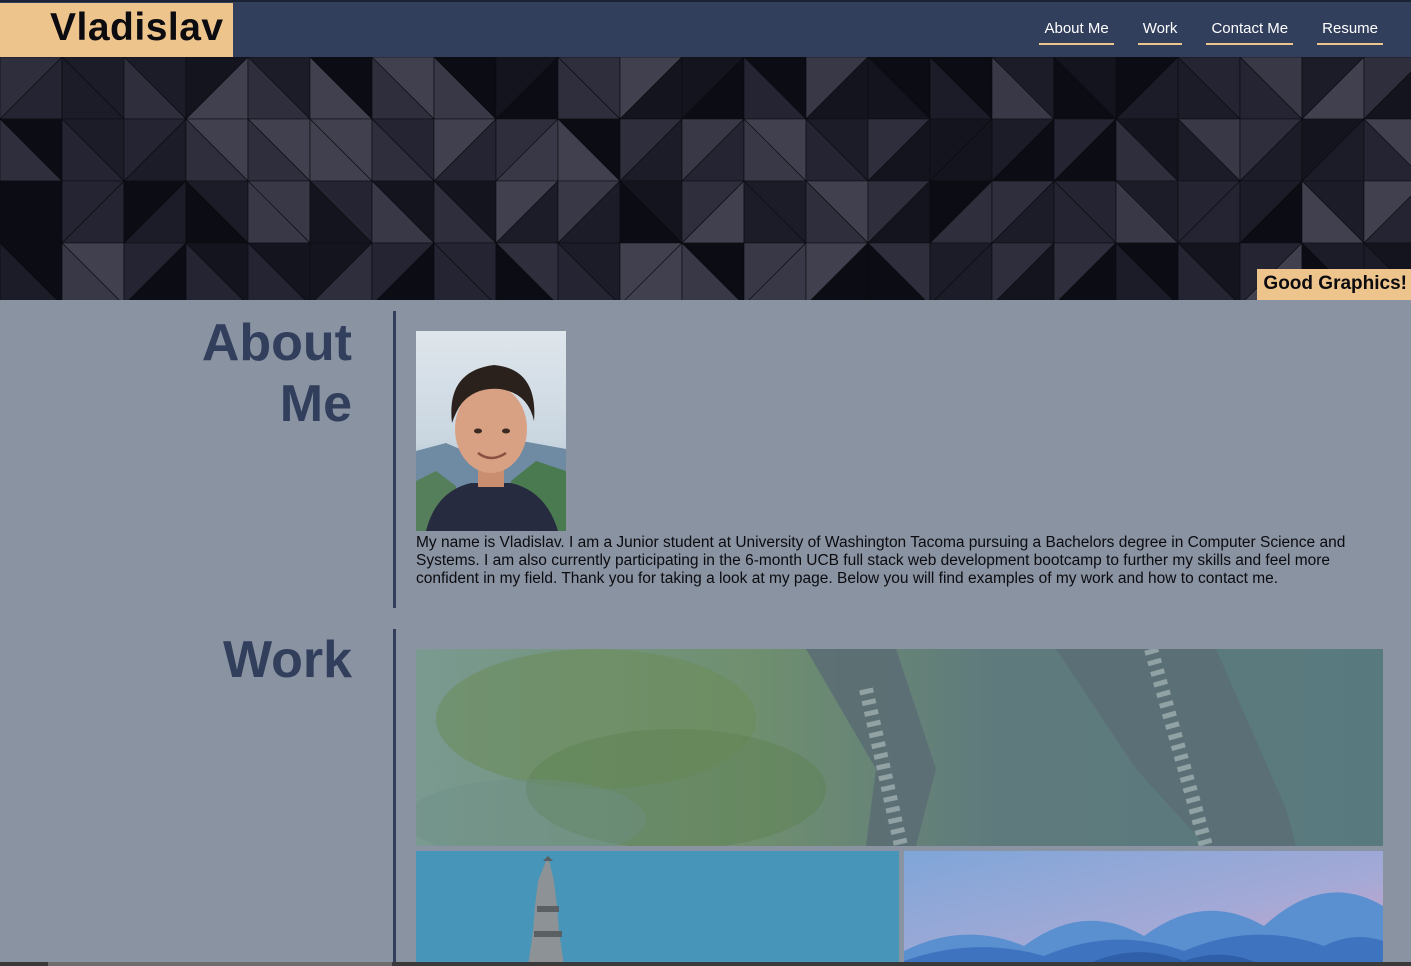  I want to click on nav-resume: Resume, so click(1350, 31).